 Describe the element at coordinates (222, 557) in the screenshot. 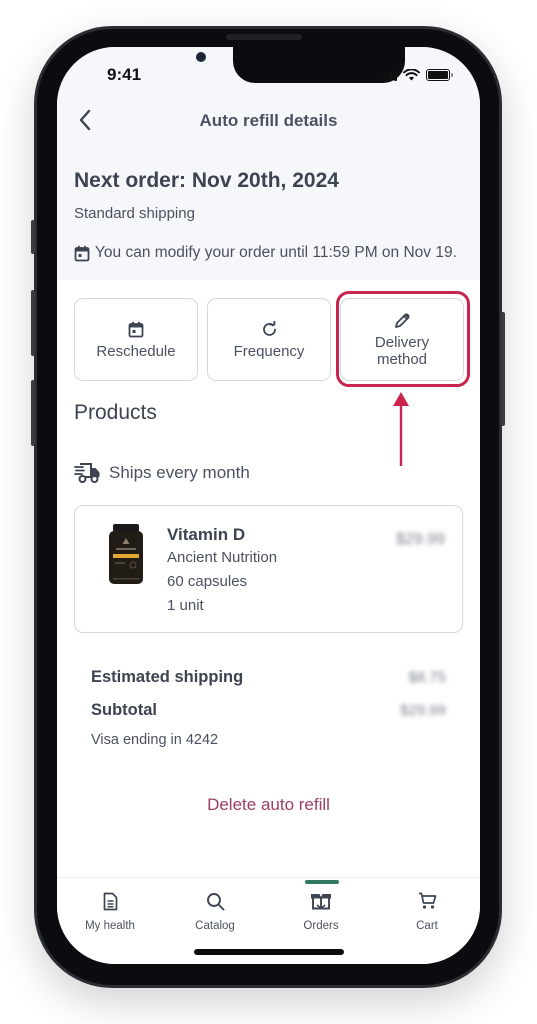

I see `product-brand: Ancient Nutrition` at that location.